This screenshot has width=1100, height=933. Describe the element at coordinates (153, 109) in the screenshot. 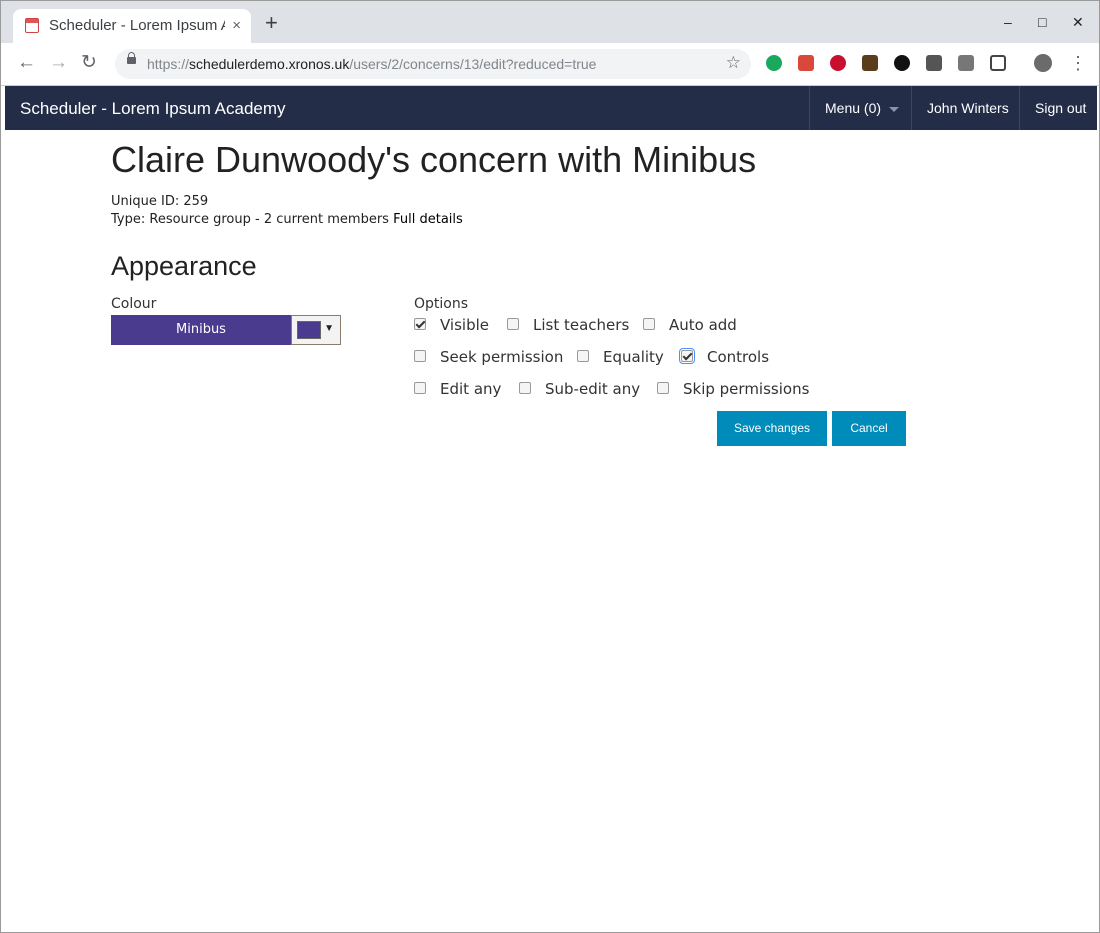

I see `app-brand: Scheduler - Lorem Ipsum Academy` at that location.